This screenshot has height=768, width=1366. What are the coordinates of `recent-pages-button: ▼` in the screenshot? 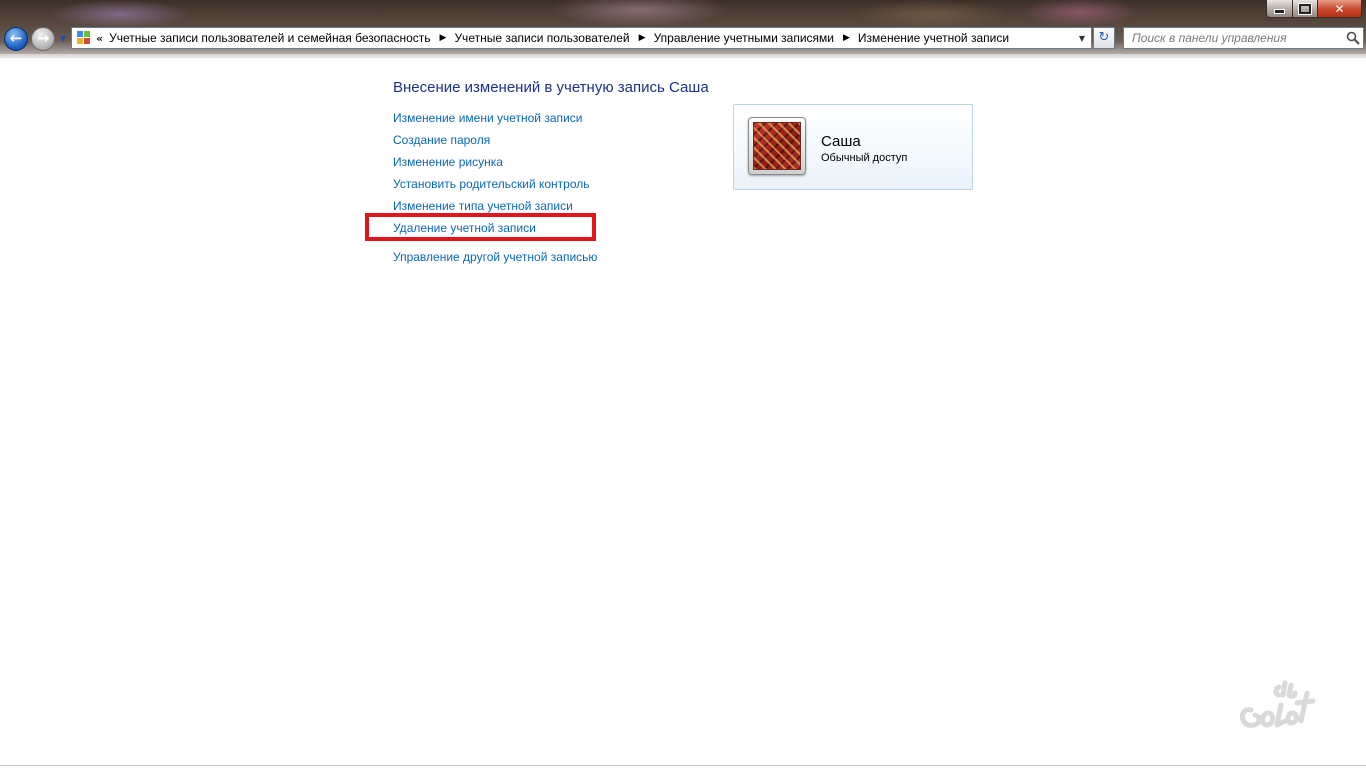 It's located at (63, 39).